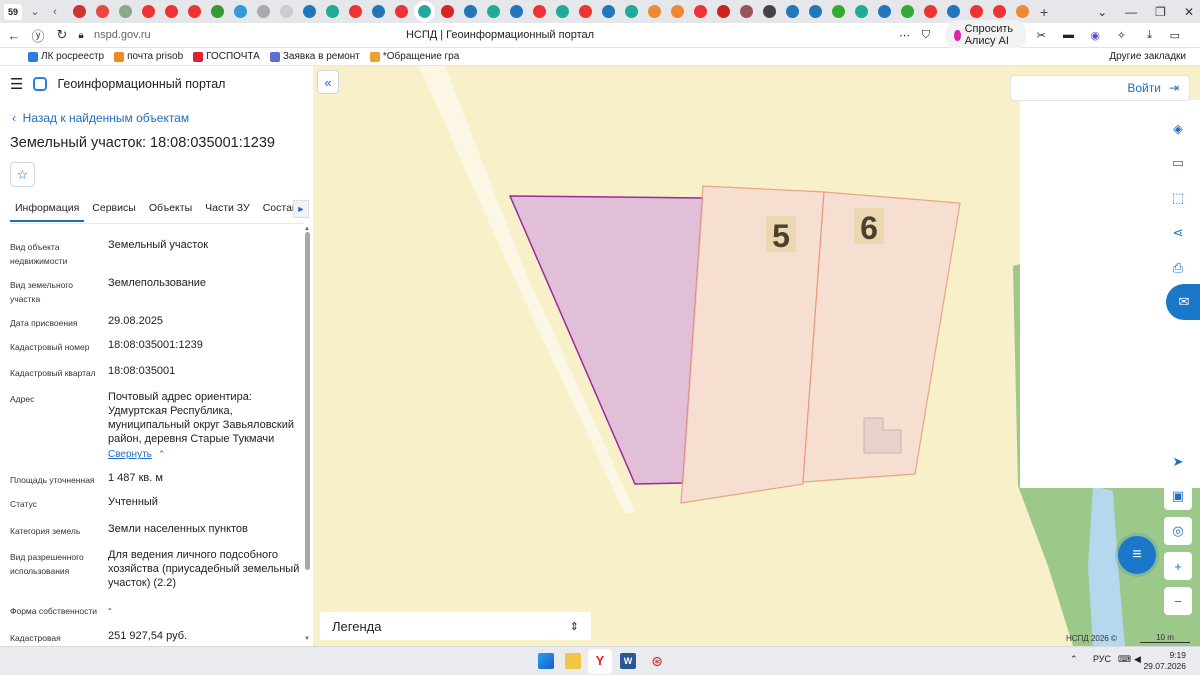 The image size is (1200, 675). Describe the element at coordinates (1137, 555) in the screenshot. I see `chat-icon: ≡` at that location.